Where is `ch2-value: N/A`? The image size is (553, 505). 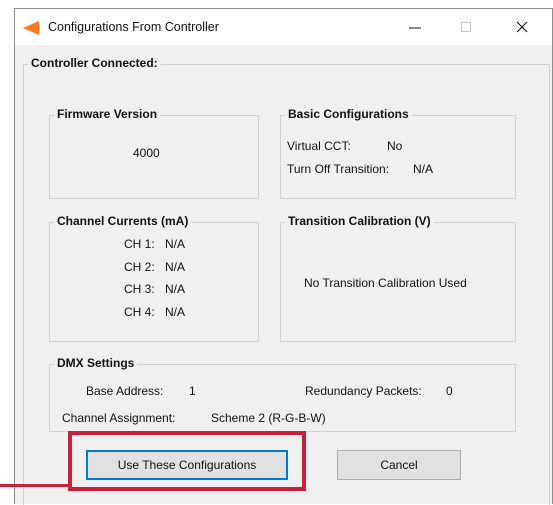
ch2-value: N/A is located at coordinates (175, 267).